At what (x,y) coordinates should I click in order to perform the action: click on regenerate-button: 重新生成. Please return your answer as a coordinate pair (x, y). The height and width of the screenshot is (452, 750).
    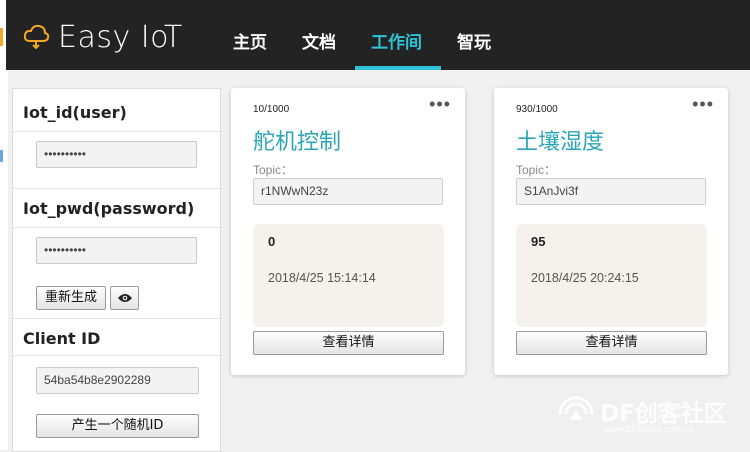
    Looking at the image, I should click on (71, 298).